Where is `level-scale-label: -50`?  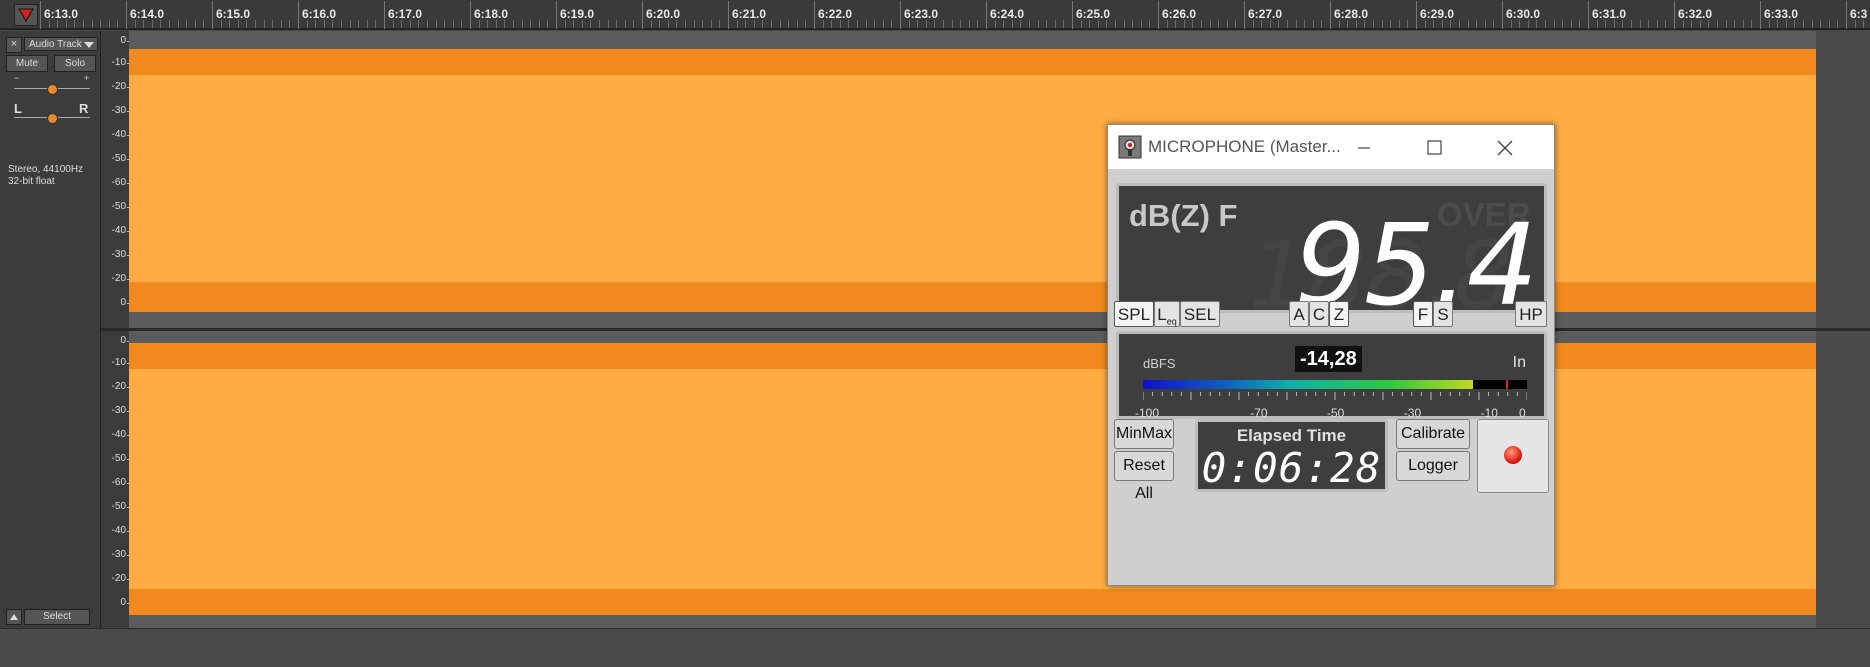
level-scale-label: -50 is located at coordinates (1336, 413).